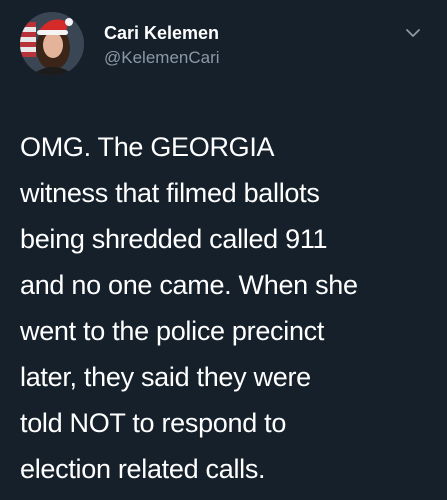 The width and height of the screenshot is (447, 500). I want to click on tweet-text-line: and no one came. When she, so click(189, 285).